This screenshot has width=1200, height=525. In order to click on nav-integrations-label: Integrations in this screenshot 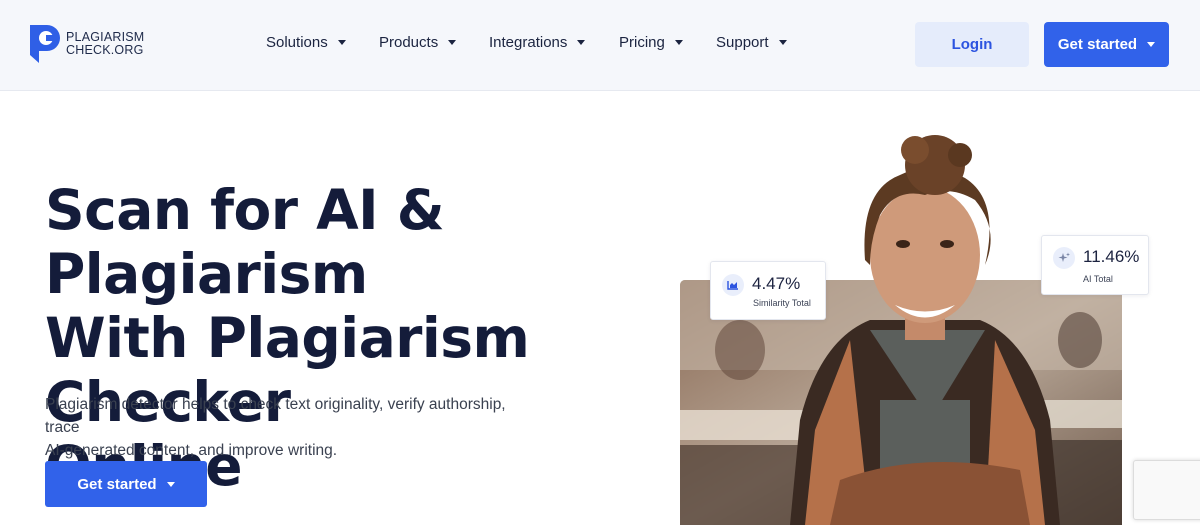, I will do `click(528, 42)`.